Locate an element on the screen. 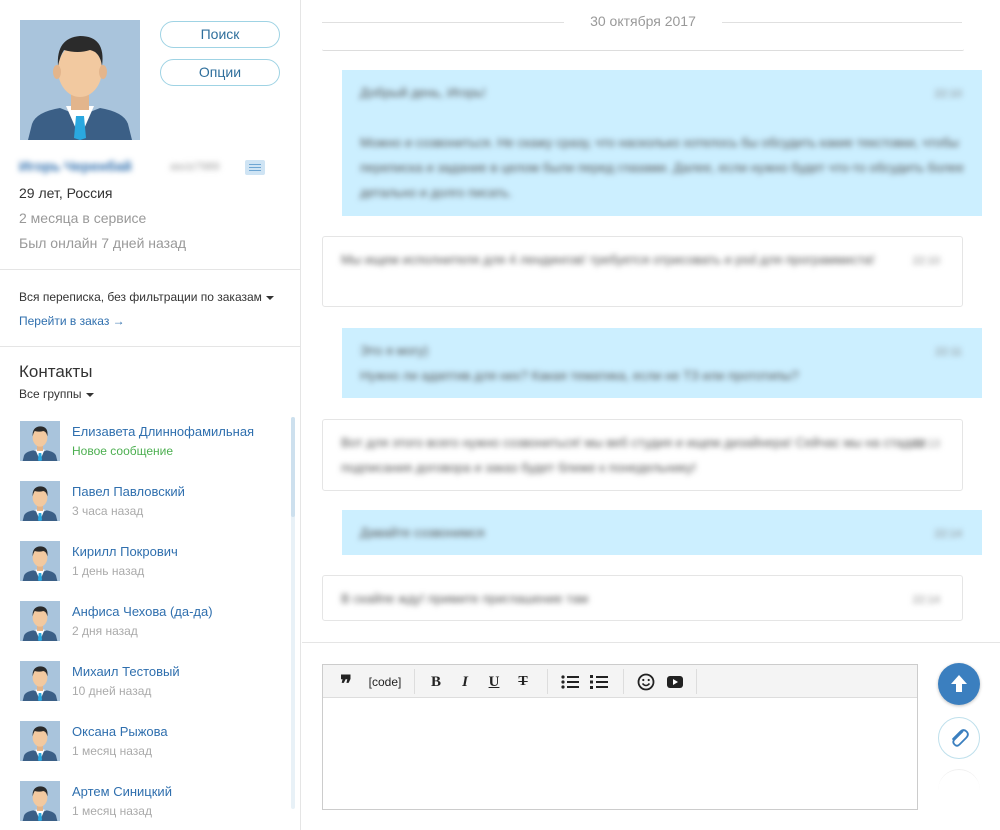 The width and height of the screenshot is (1000, 830). message-input is located at coordinates (620, 754).